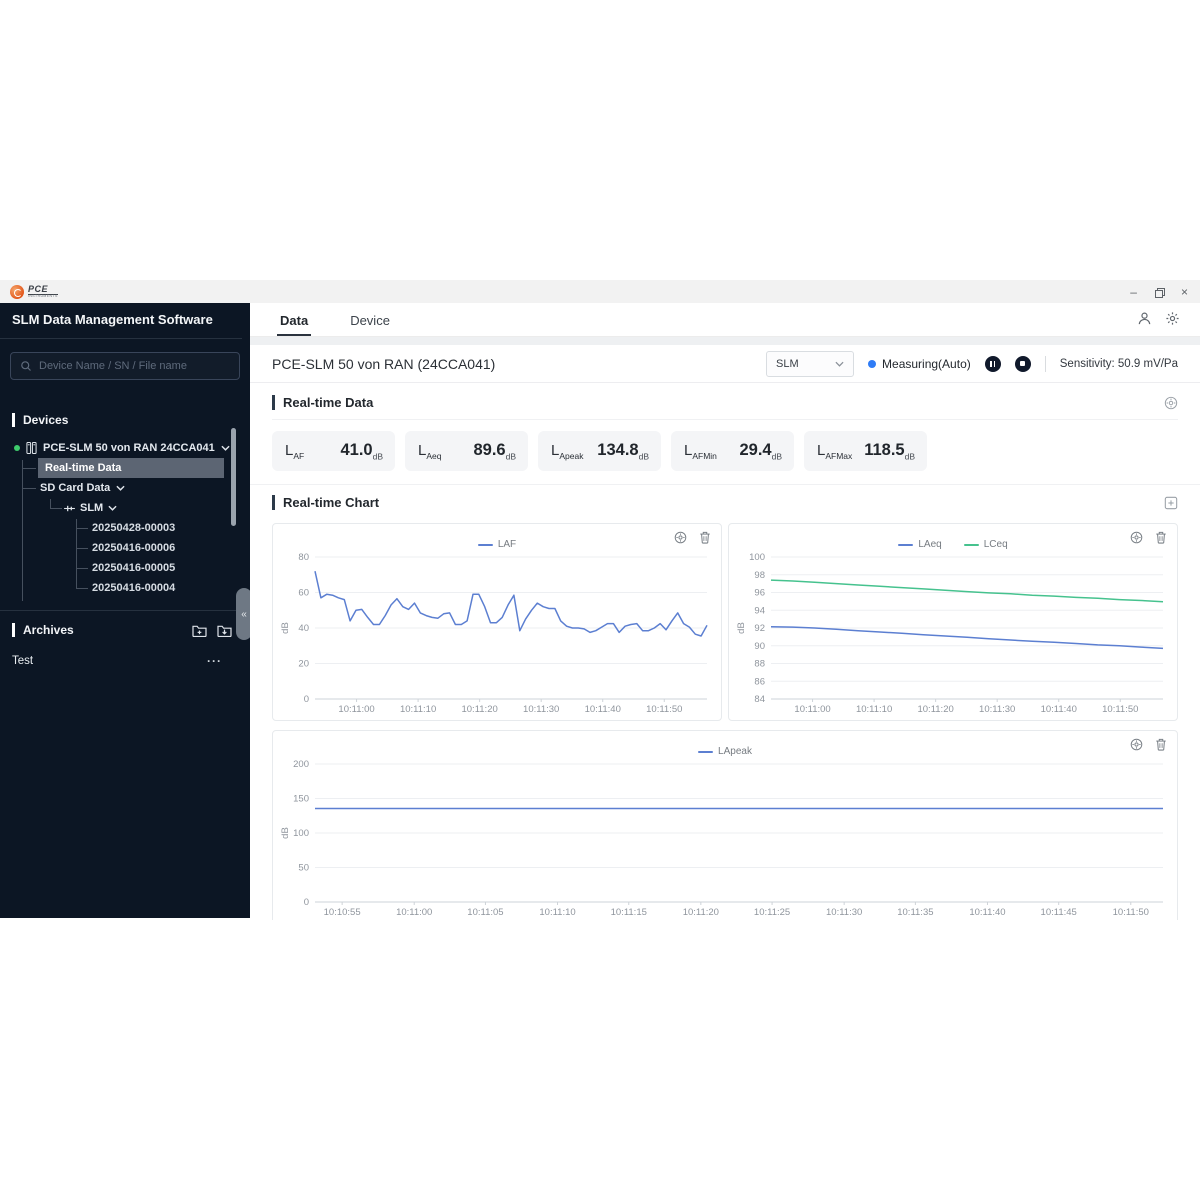 Image resolution: width=1200 pixels, height=1200 pixels. I want to click on tree-item-label: SLM, so click(92, 508).